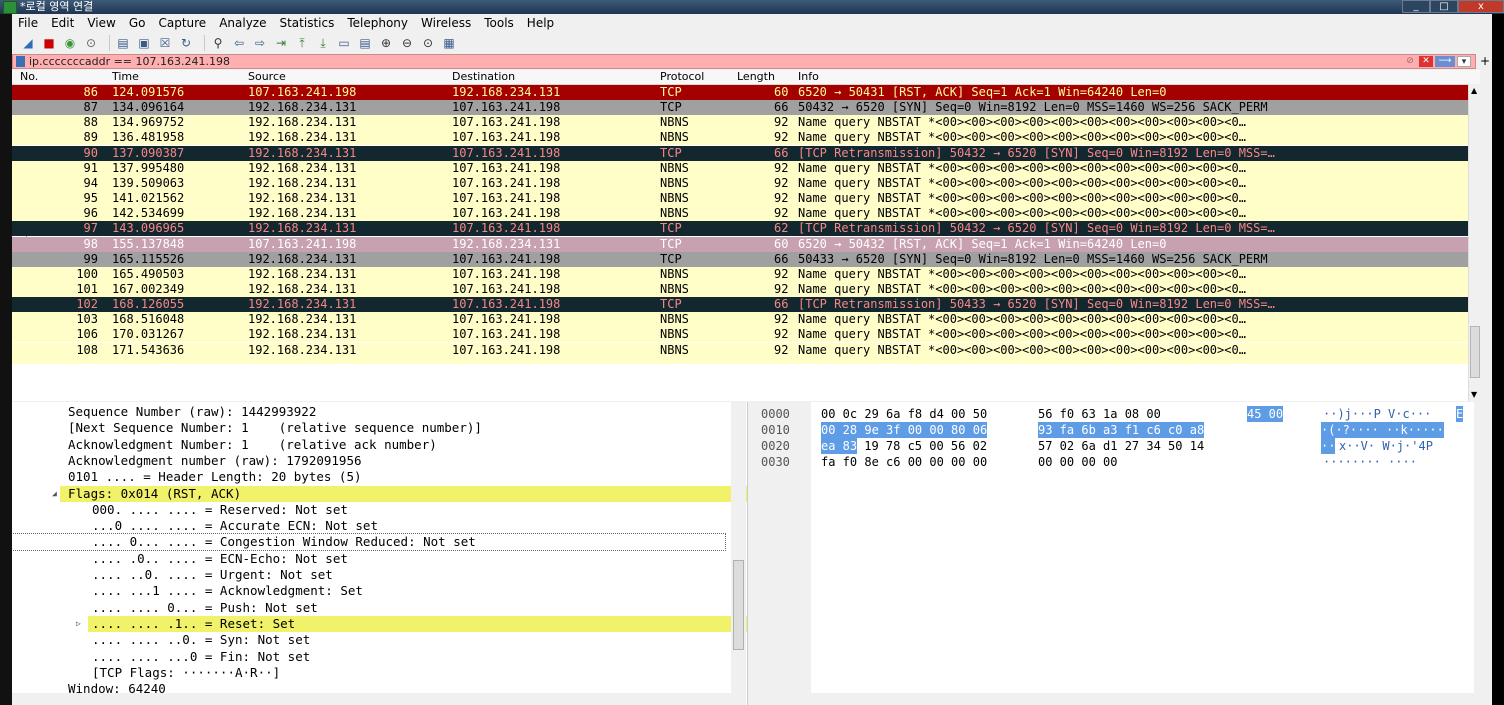 Image resolution: width=1504 pixels, height=705 pixels. What do you see at coordinates (1426, 61) in the screenshot?
I see `filter-invalid-icon: ✕` at bounding box center [1426, 61].